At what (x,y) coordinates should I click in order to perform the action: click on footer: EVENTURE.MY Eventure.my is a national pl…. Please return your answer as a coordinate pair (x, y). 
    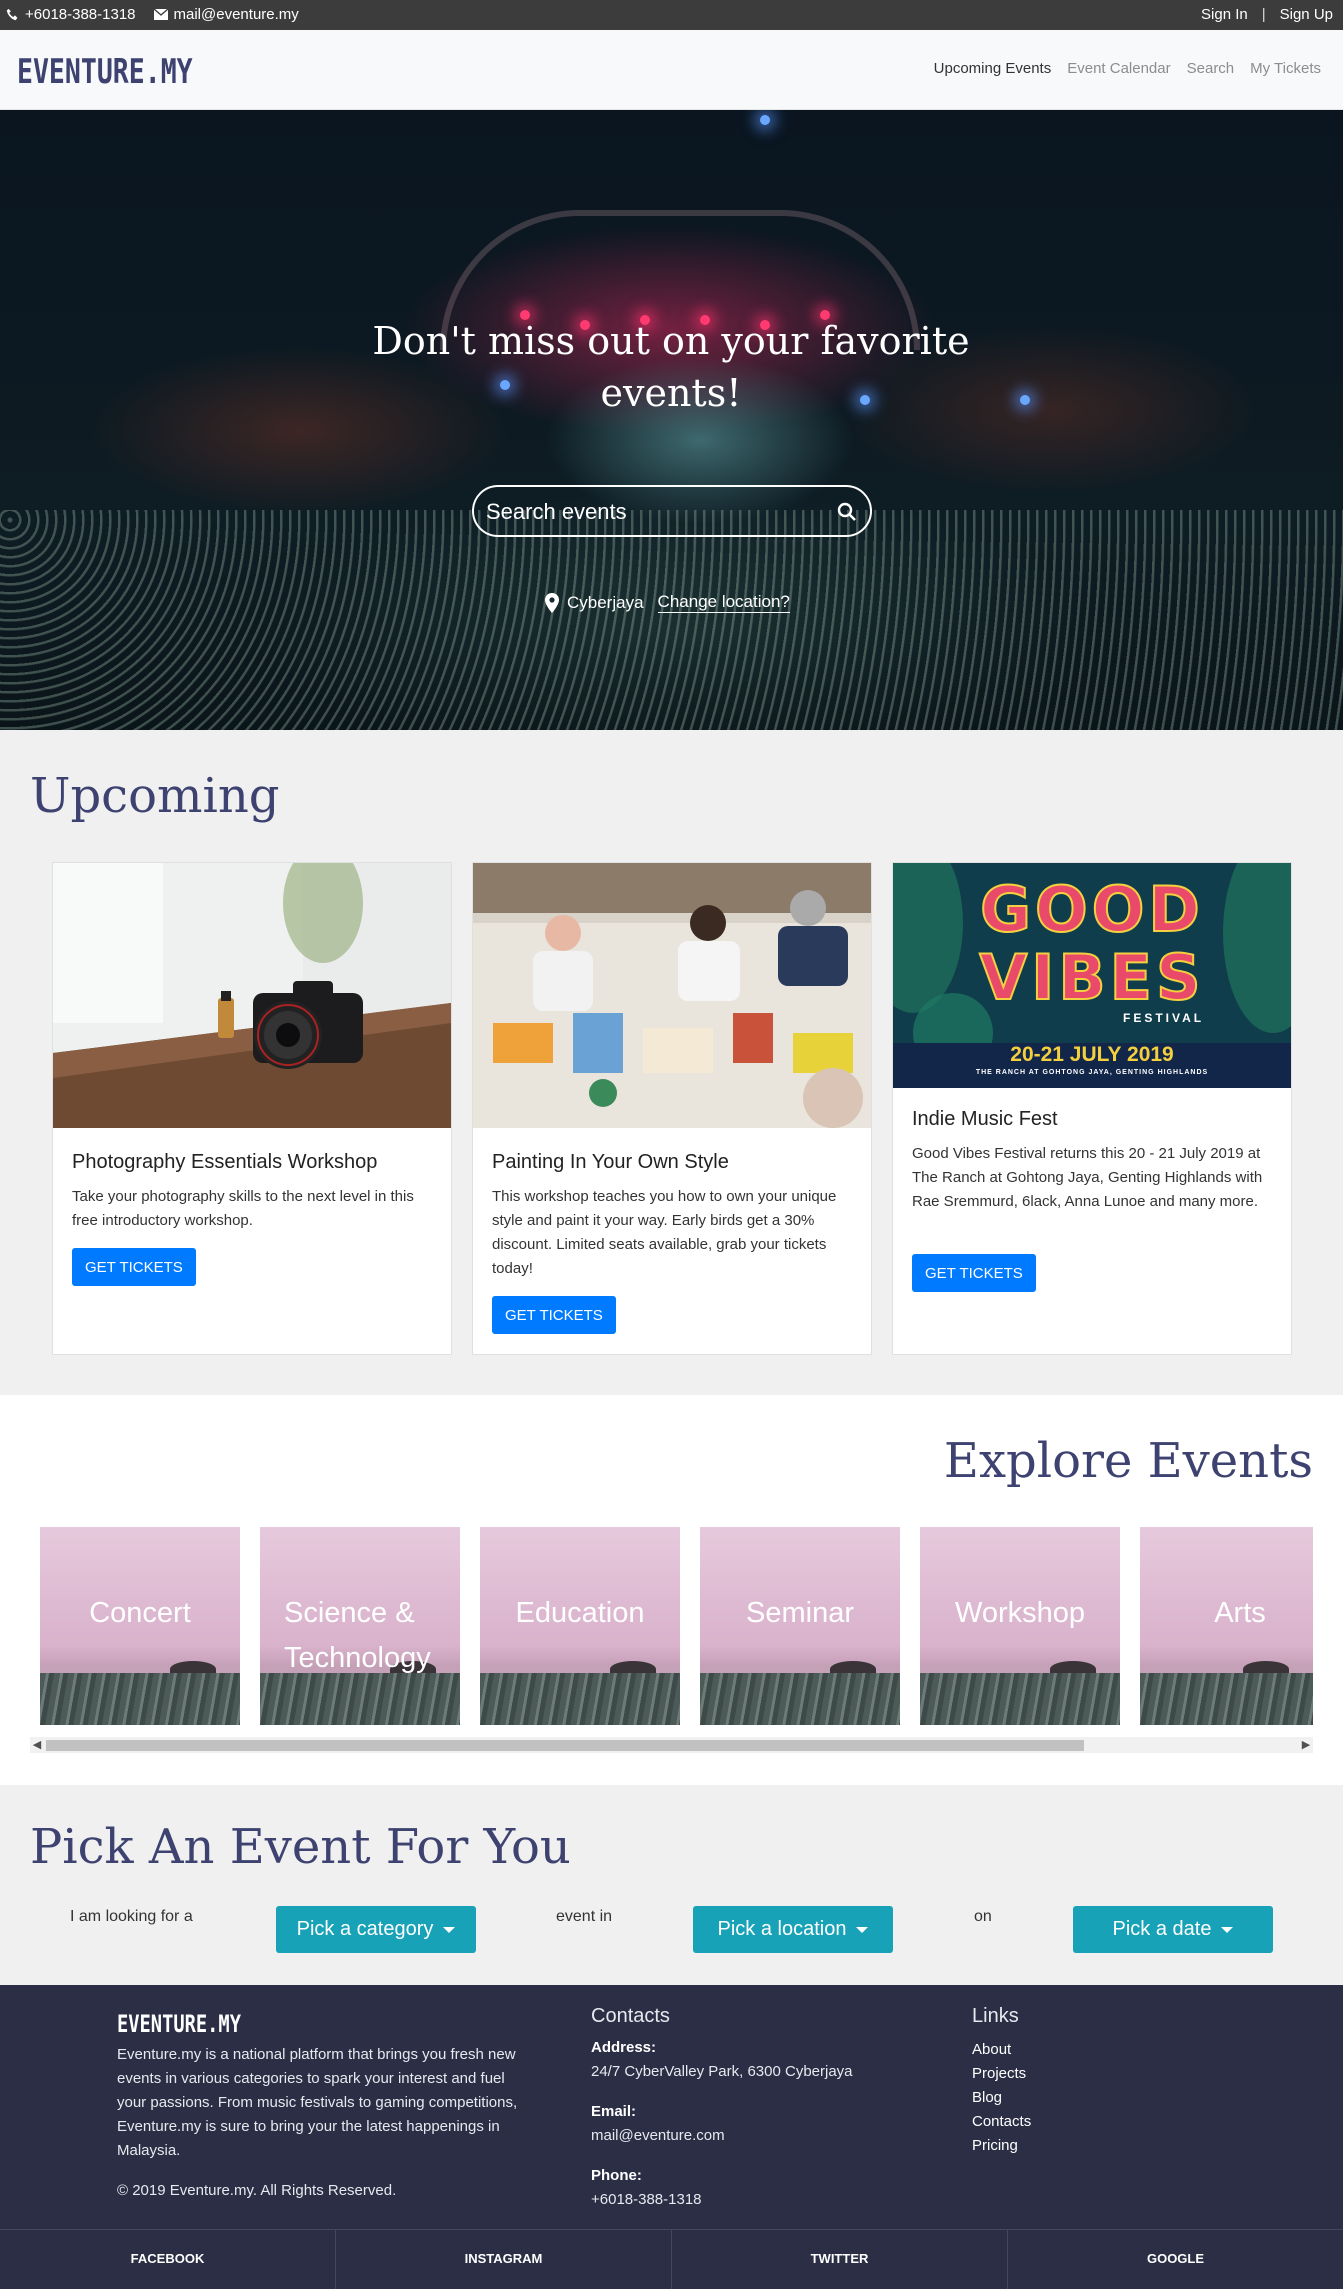
    Looking at the image, I should click on (671, 2107).